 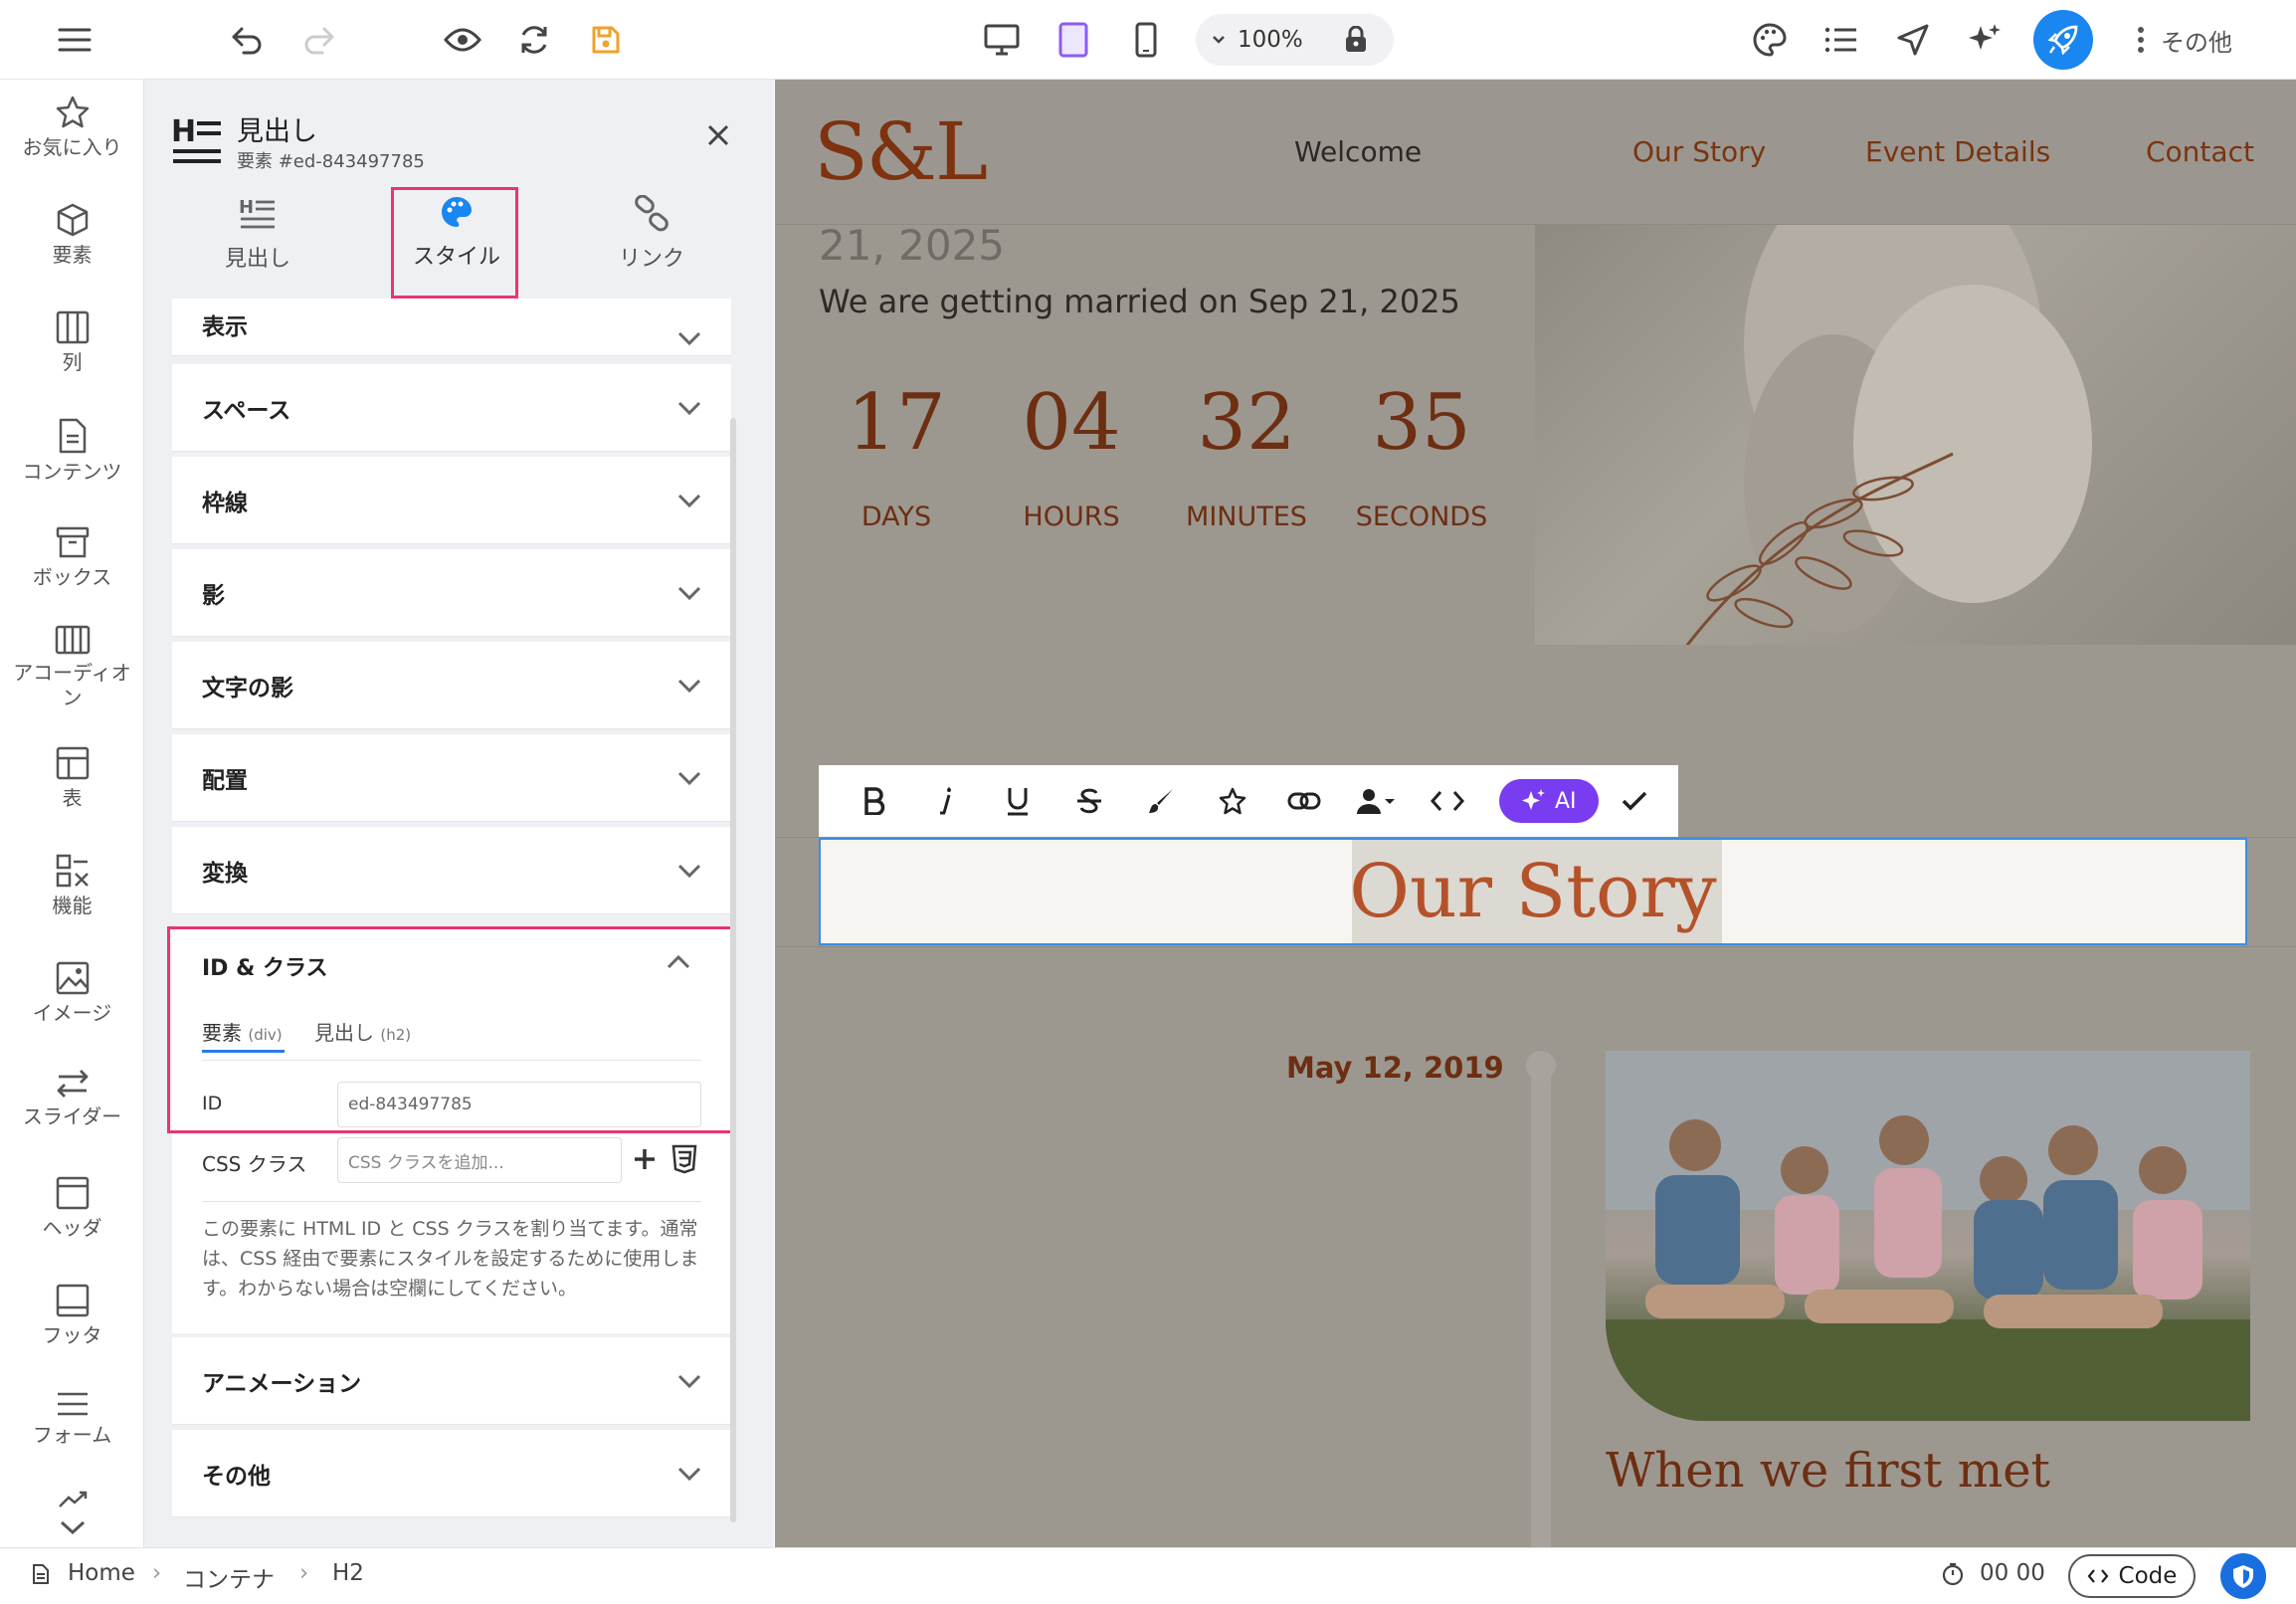 I want to click on bold-button, so click(x=875, y=801).